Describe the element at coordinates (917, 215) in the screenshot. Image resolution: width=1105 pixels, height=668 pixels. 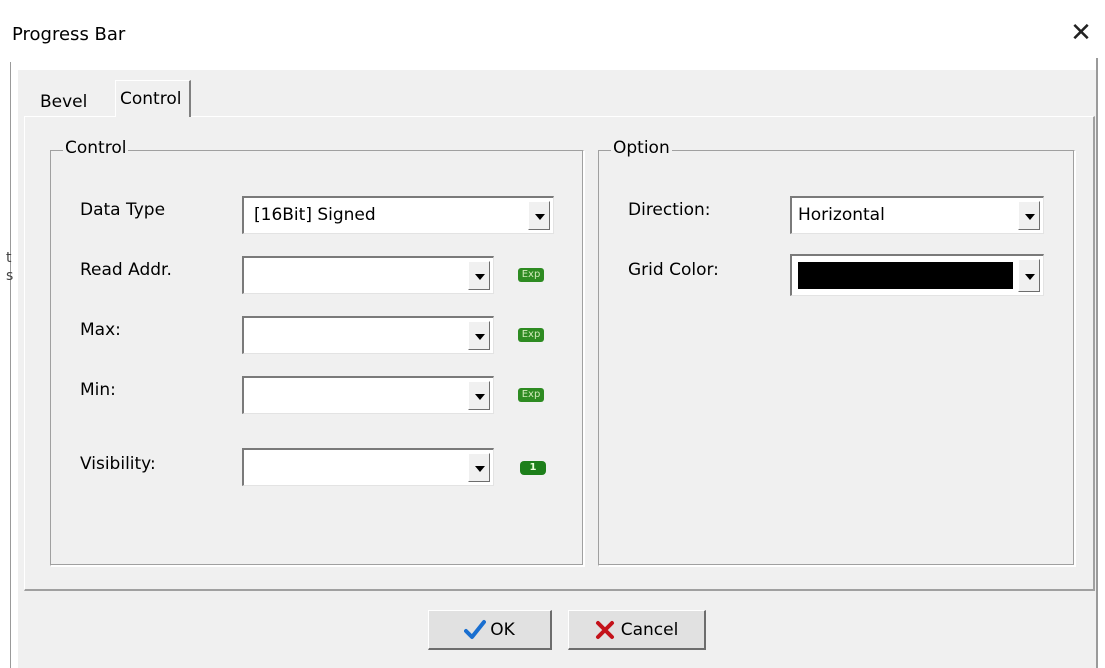
I see `direction-select: Horizontal` at that location.